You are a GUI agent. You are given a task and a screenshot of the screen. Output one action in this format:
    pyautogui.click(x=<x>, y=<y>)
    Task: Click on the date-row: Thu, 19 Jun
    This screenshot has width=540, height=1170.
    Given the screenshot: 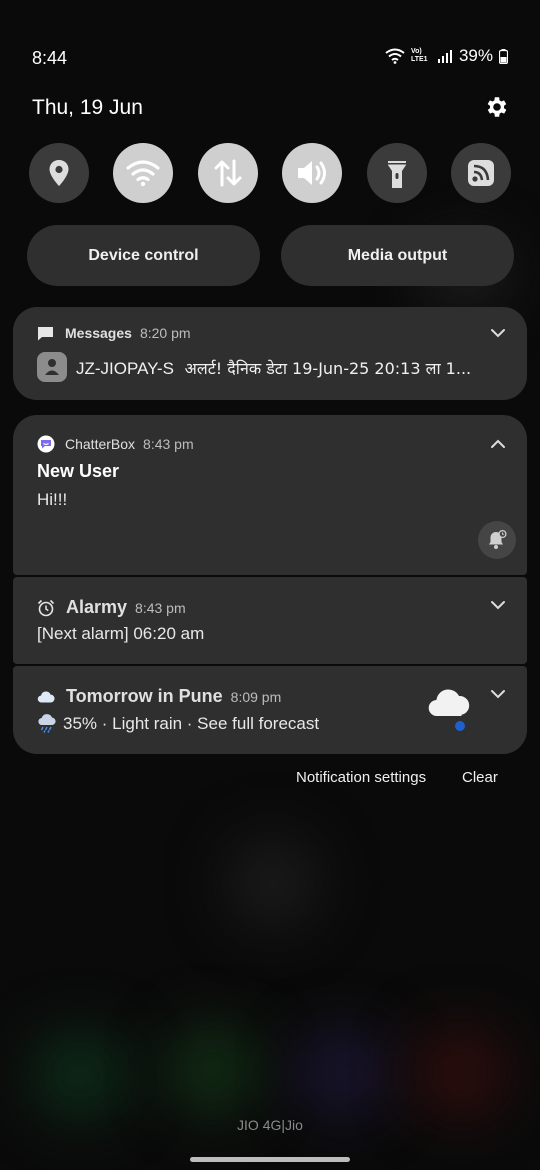 What is the action you would take?
    pyautogui.click(x=271, y=110)
    